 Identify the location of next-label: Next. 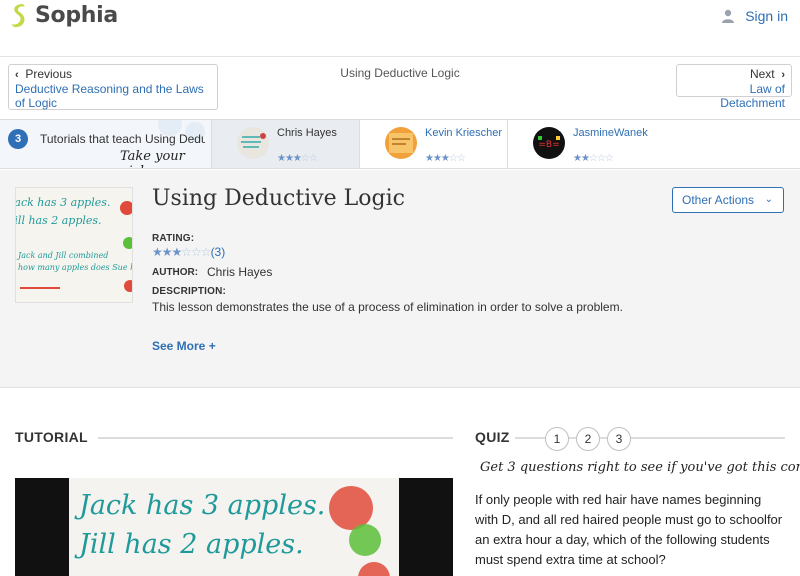
(762, 74).